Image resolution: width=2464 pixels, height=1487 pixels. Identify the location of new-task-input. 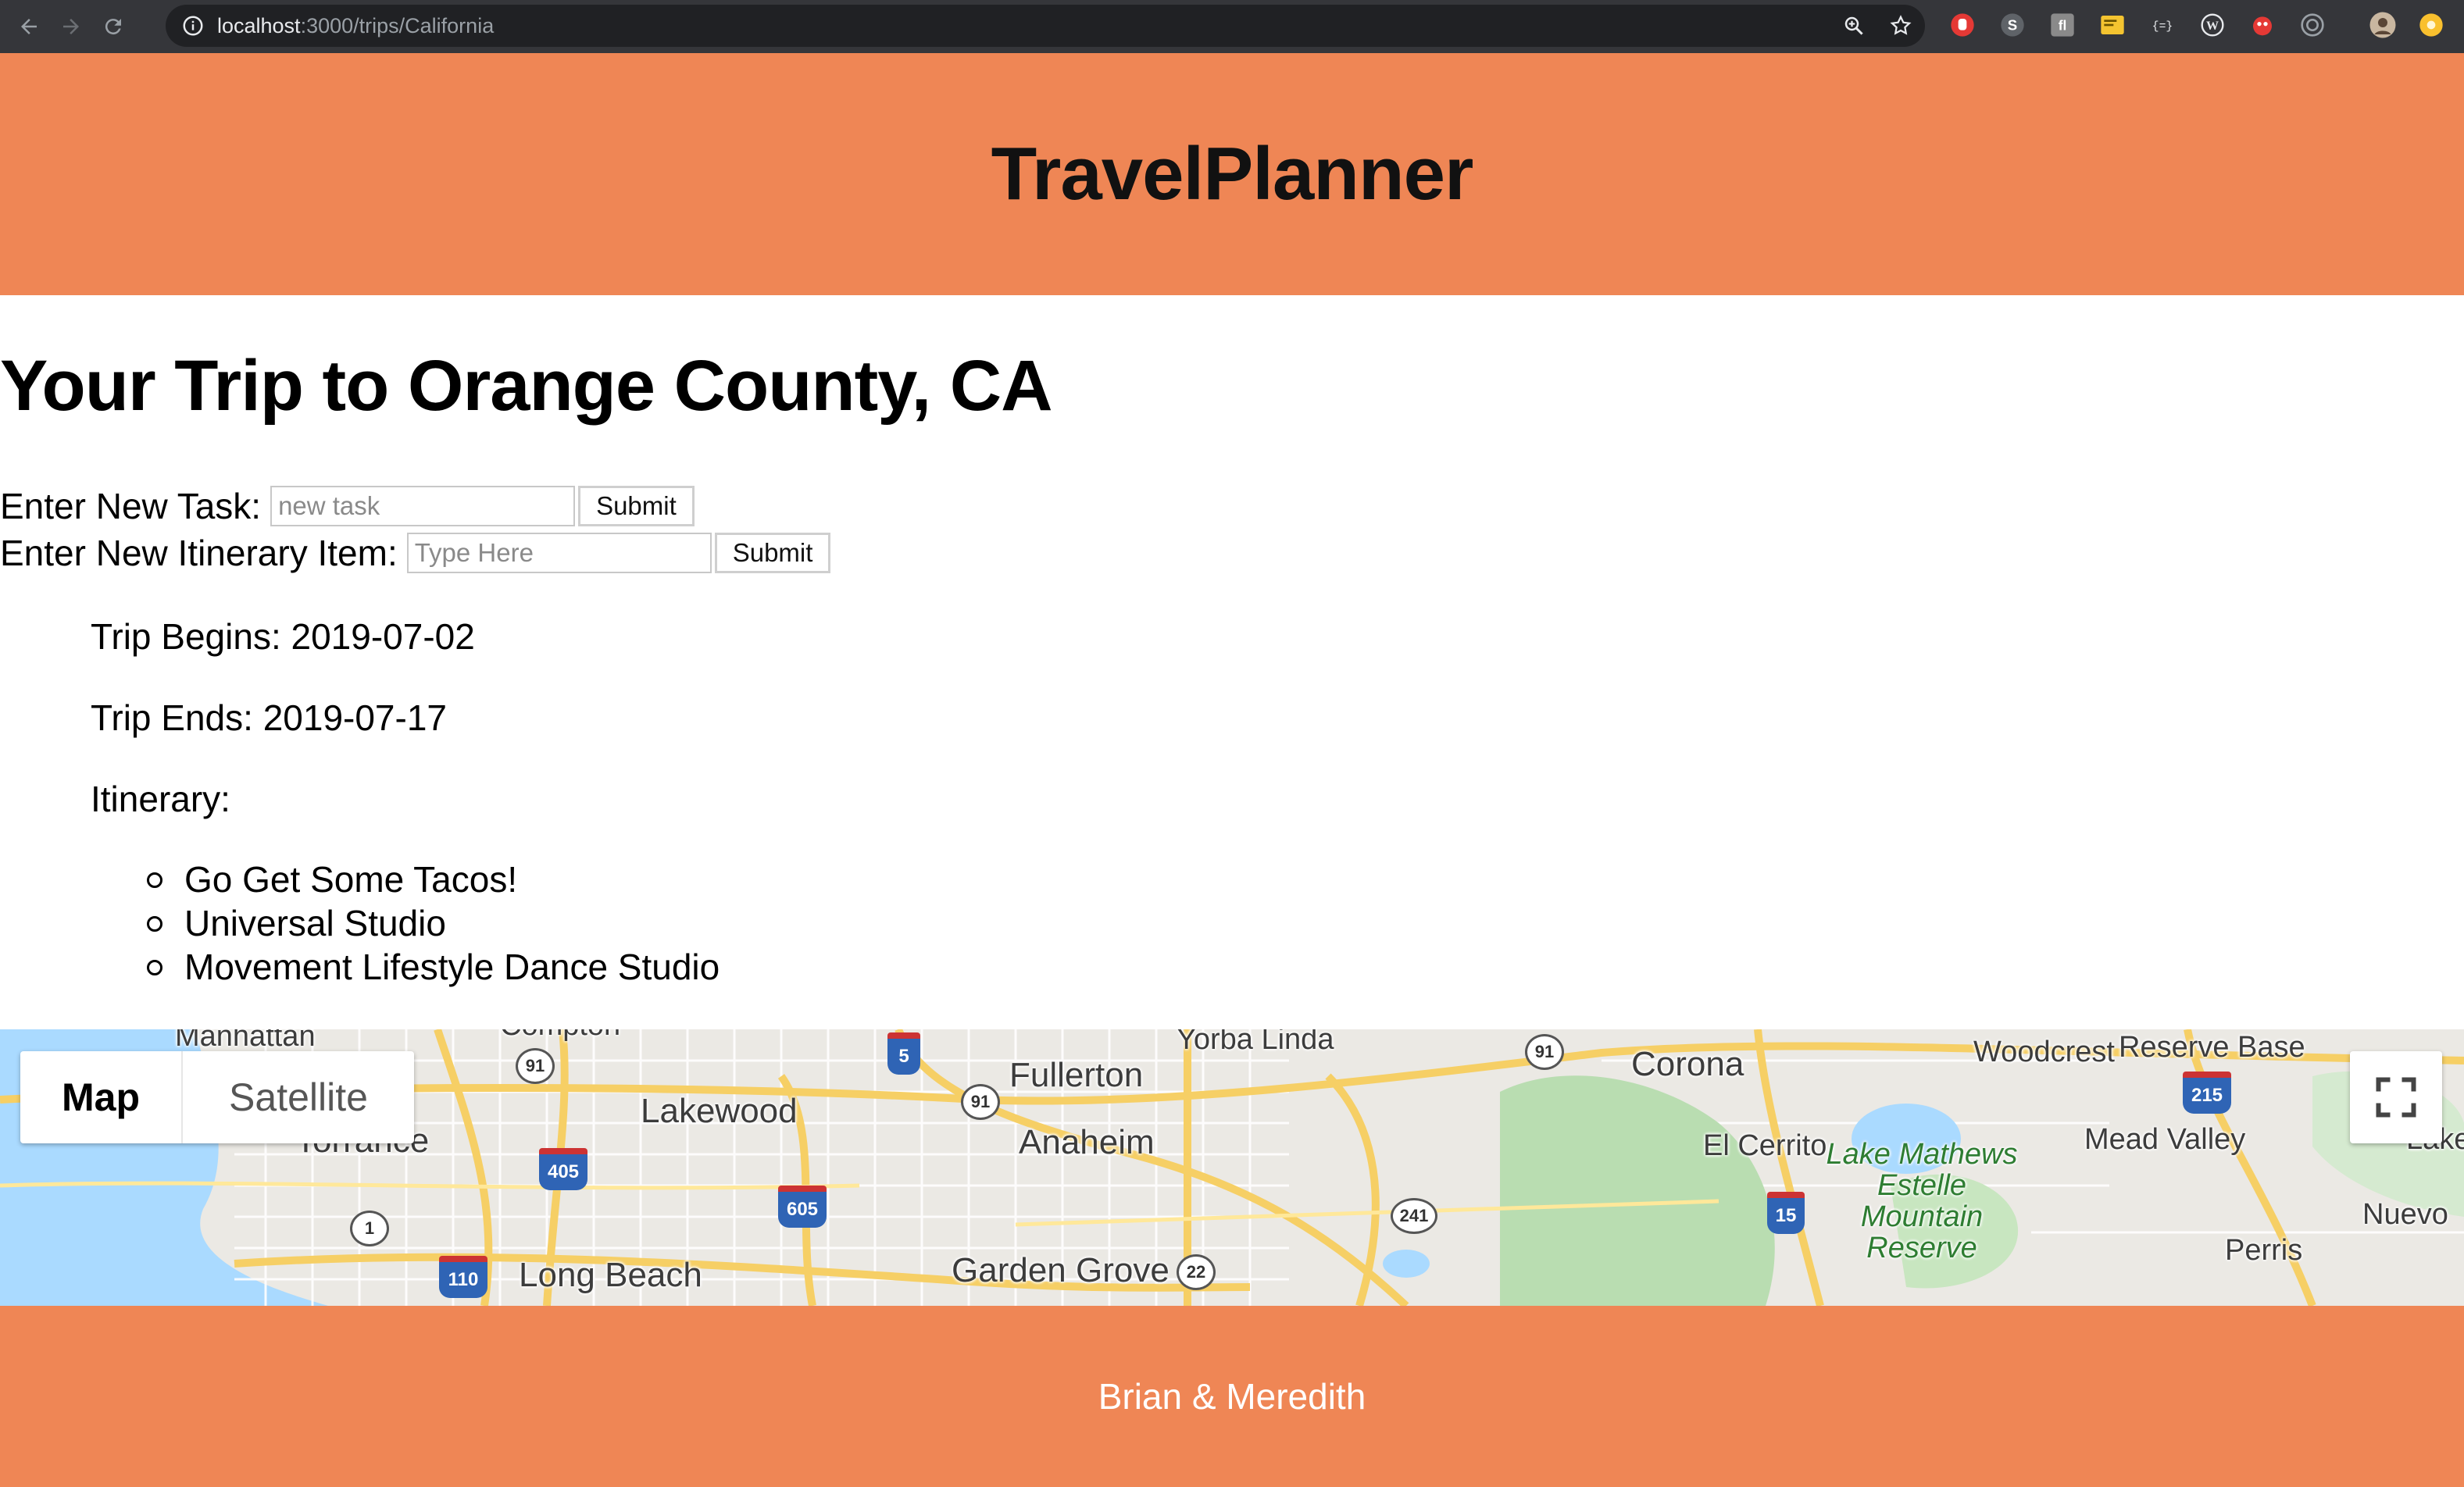
(423, 506).